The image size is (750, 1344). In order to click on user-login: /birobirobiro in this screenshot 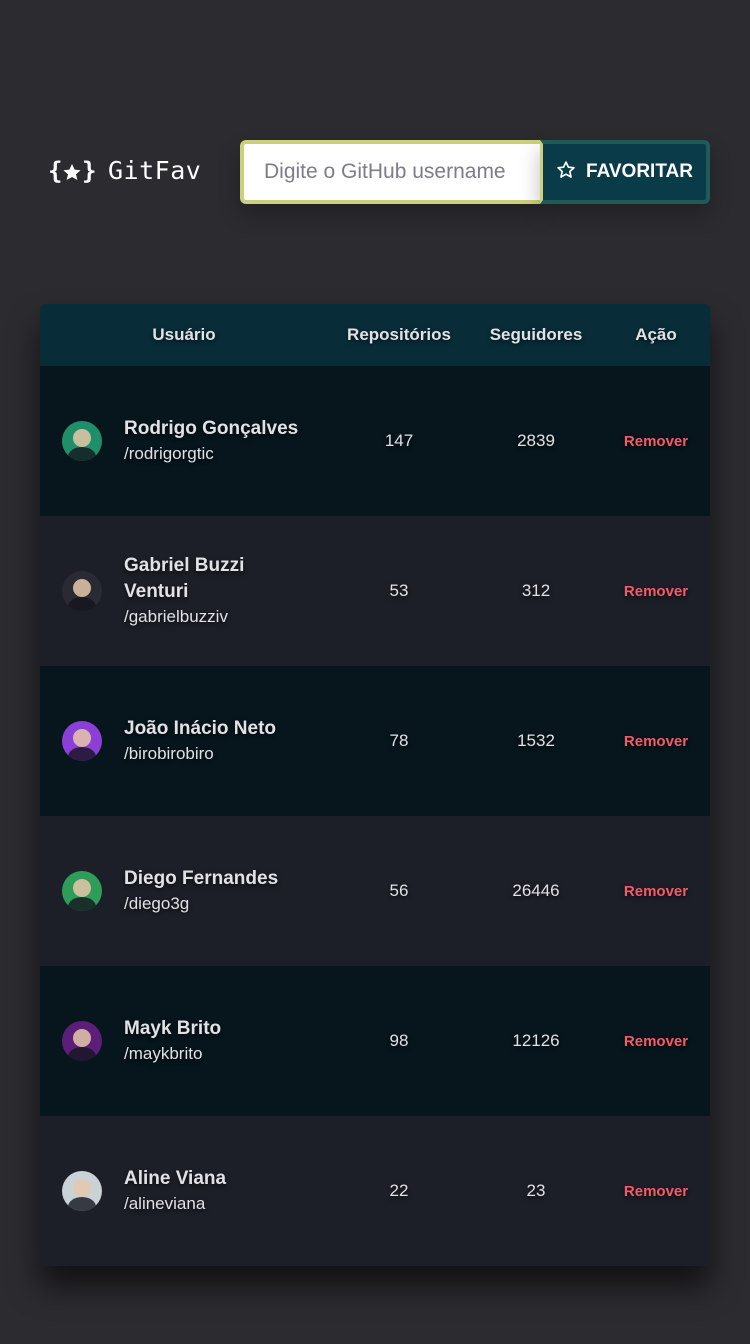, I will do `click(169, 753)`.